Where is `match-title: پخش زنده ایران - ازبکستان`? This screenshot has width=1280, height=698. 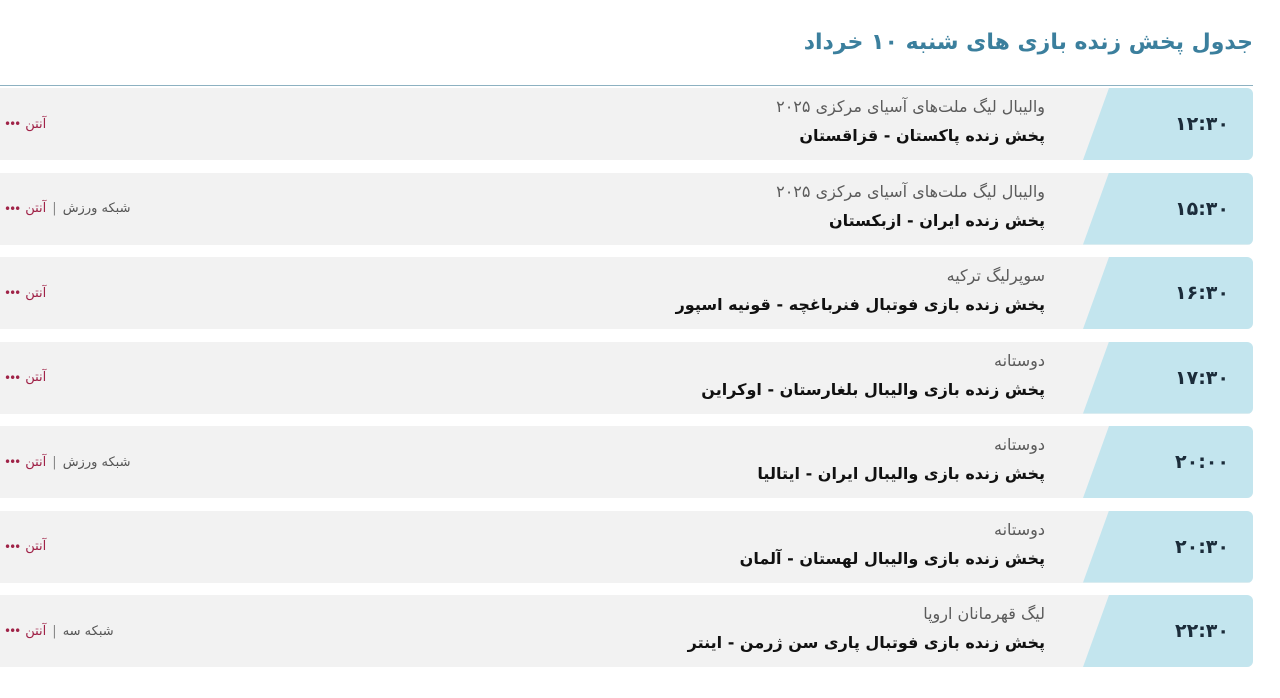
match-title: پخش زنده ایران - ازبکستان is located at coordinates (910, 221).